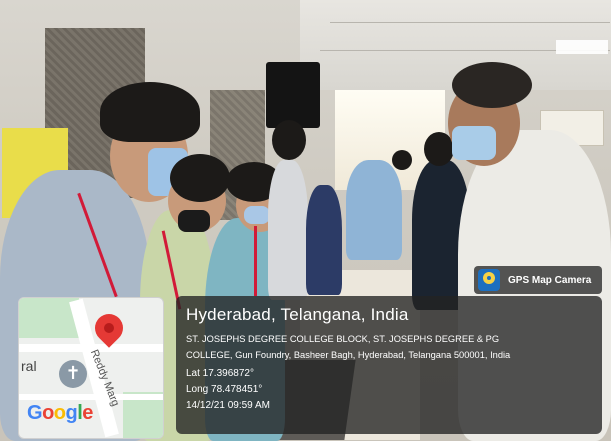 This screenshot has height=441, width=611. I want to click on gps-map-camera-badge: GPS Map Camera, so click(538, 280).